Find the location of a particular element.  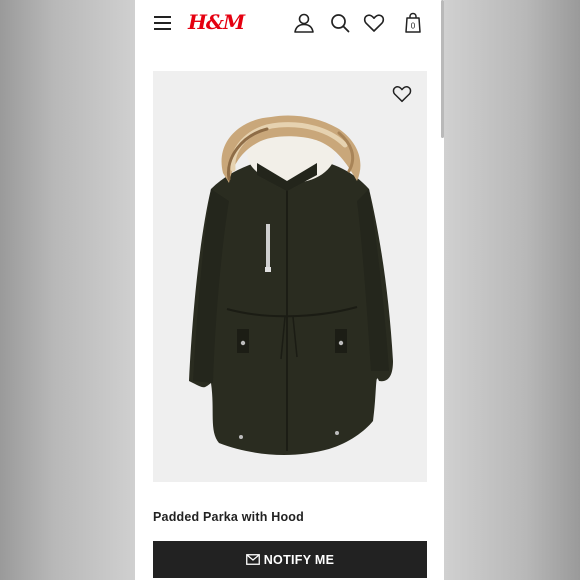

menu-icon is located at coordinates (162, 23).